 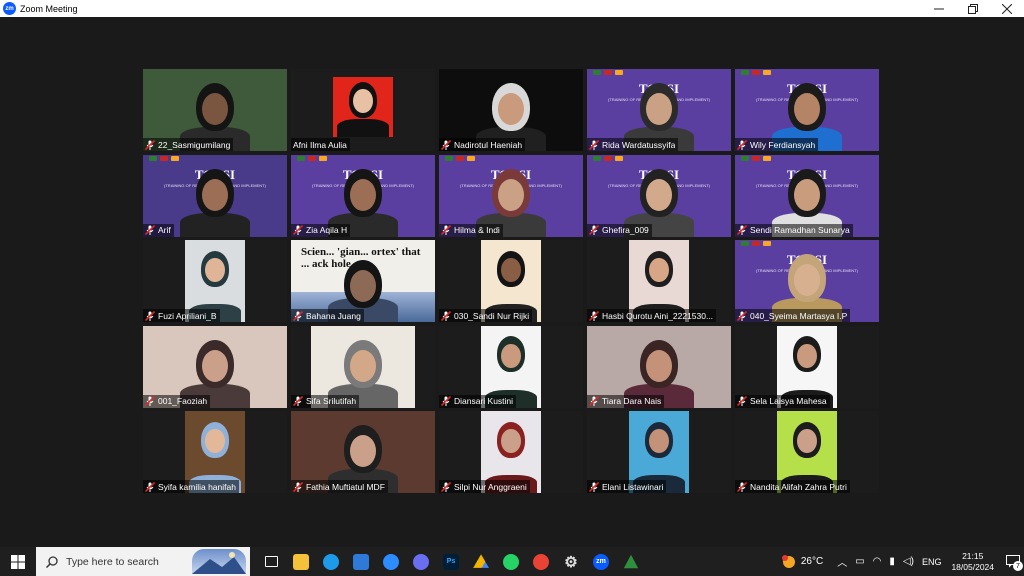 I want to click on participant-name: 001_Faoziah, so click(x=183, y=401).